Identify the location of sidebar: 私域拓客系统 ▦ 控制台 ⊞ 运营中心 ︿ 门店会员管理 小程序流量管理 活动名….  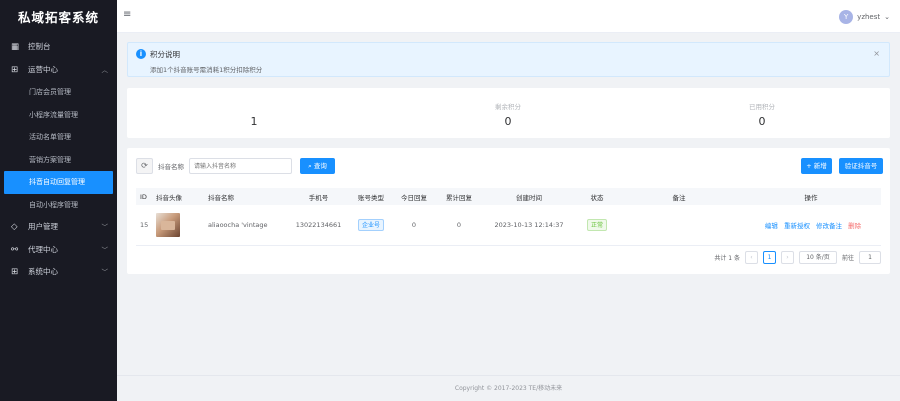
(58, 200).